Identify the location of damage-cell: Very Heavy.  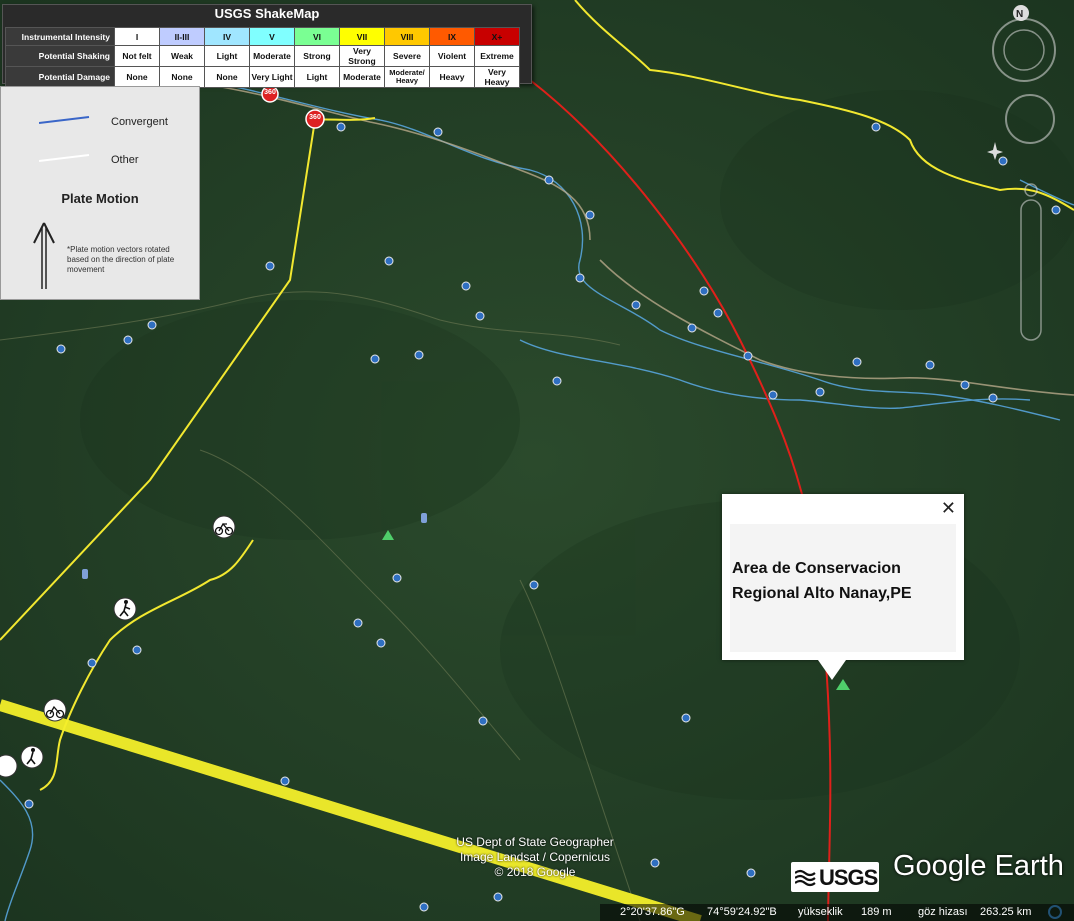
(497, 77).